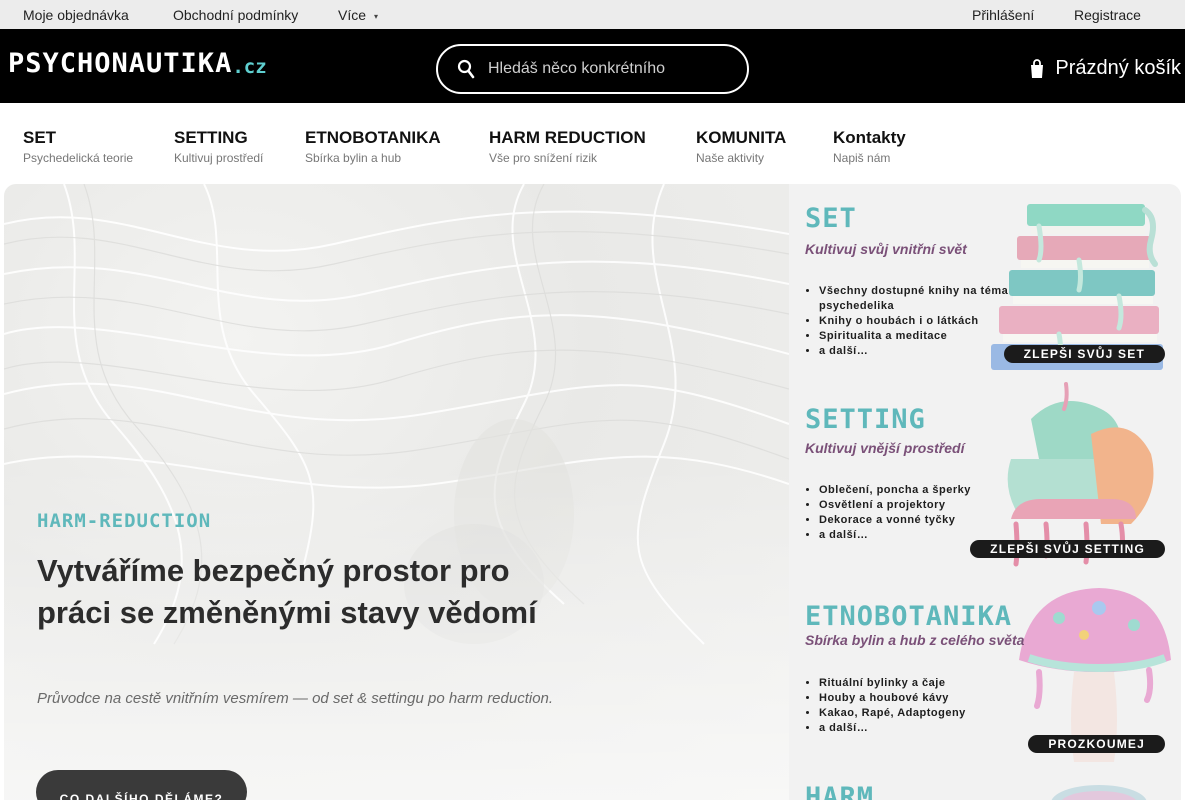 This screenshot has height=800, width=1200. What do you see at coordinates (909, 616) in the screenshot?
I see `card-title: ETNOBOTANIKA` at bounding box center [909, 616].